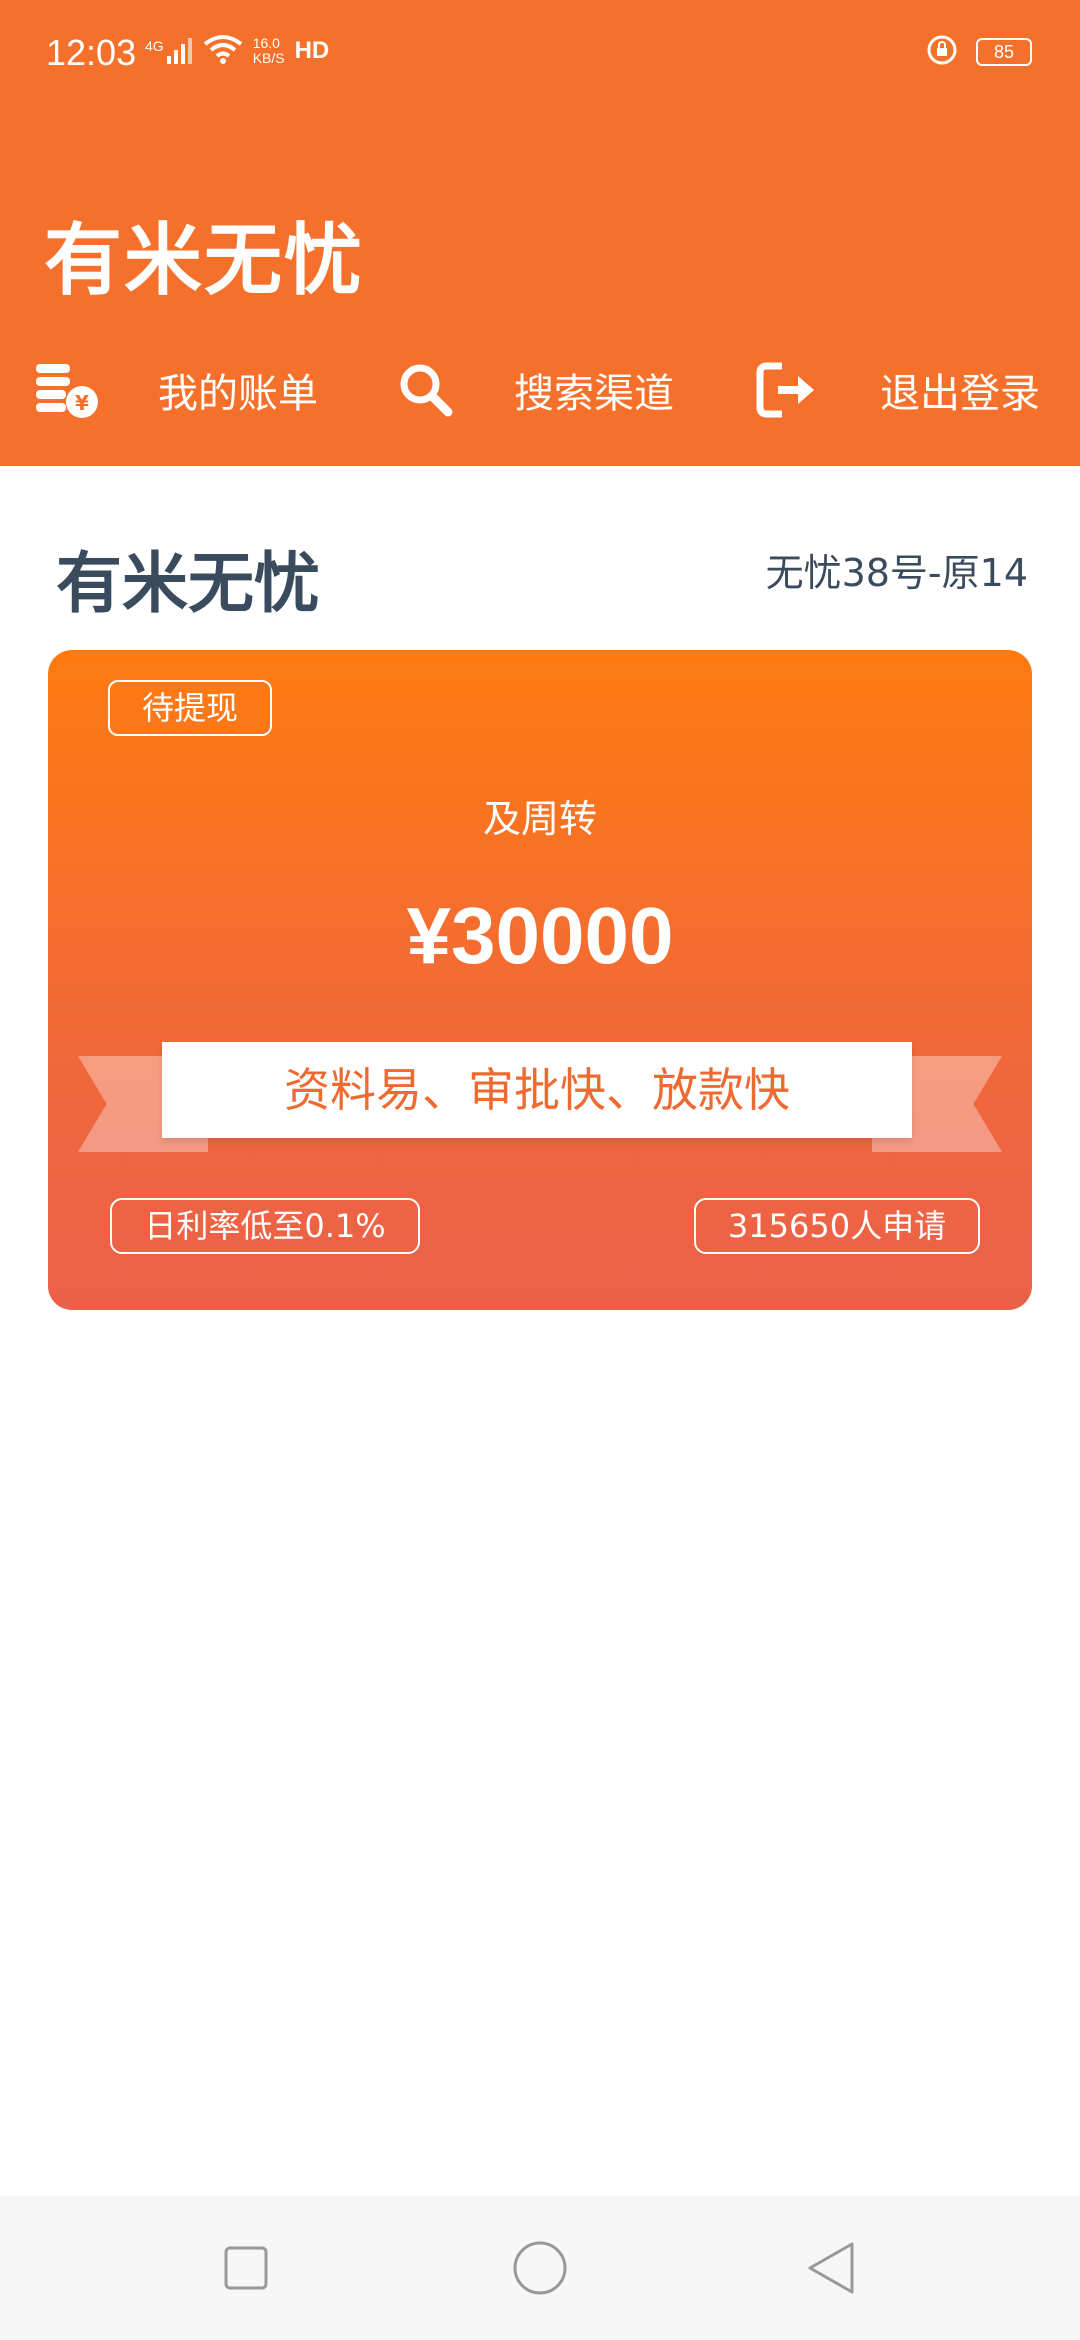  I want to click on toolbar: ¥ 我的账单 搜索渠道 退出登录, so click(540, 390).